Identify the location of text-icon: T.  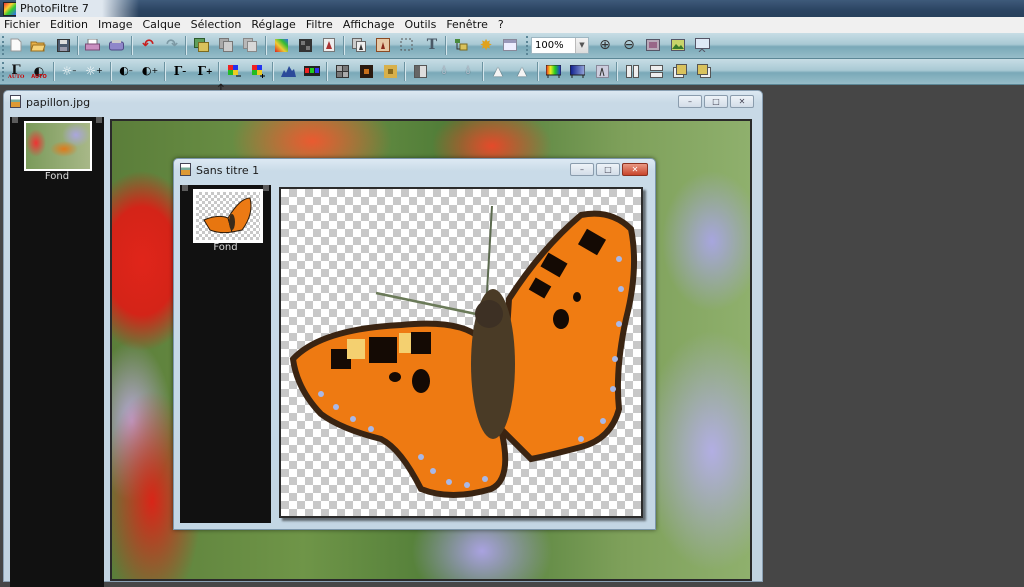
(432, 45).